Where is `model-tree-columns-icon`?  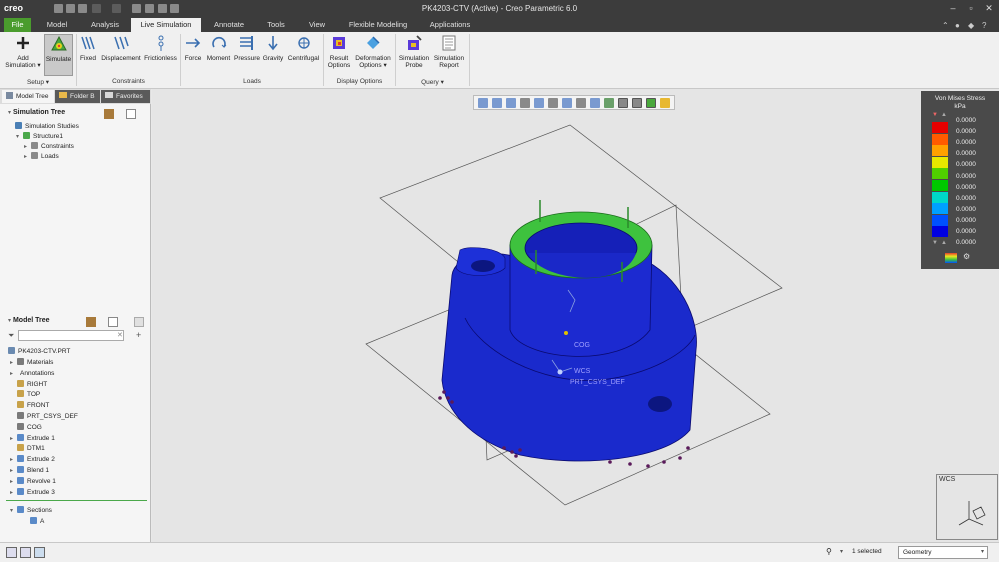
model-tree-columns-icon is located at coordinates (113, 322).